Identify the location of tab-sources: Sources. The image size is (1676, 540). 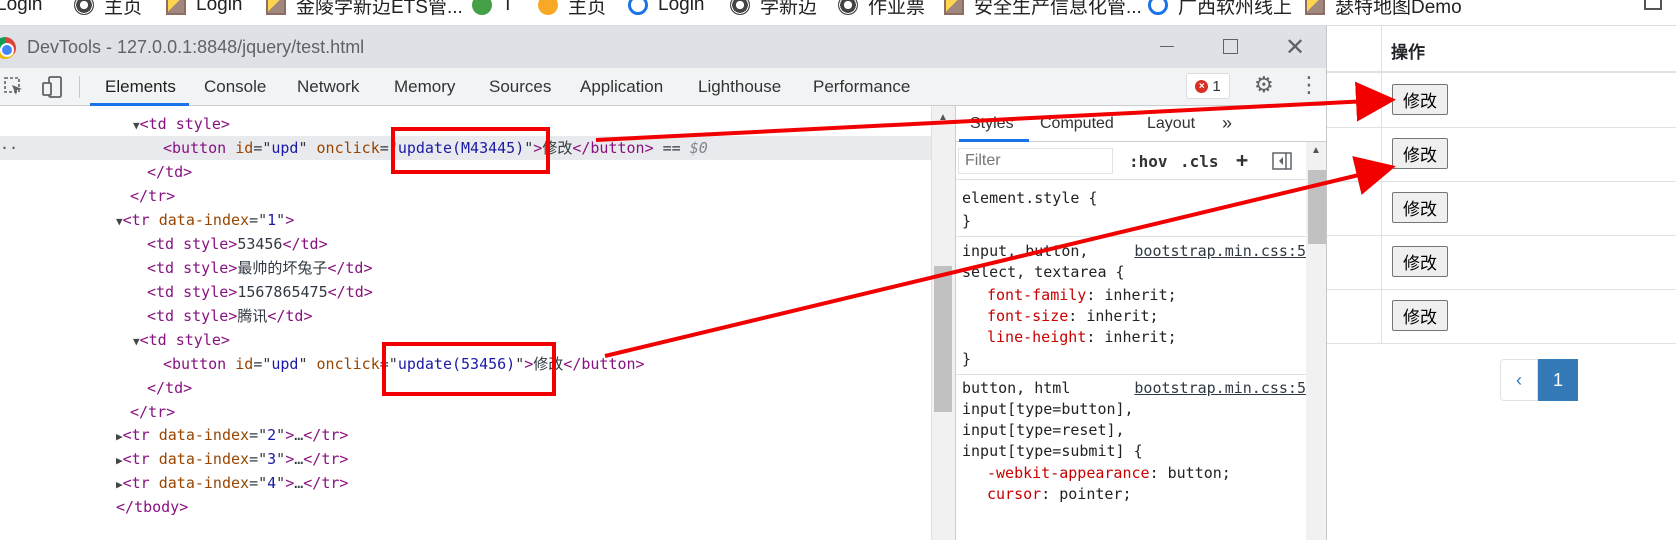
(520, 87).